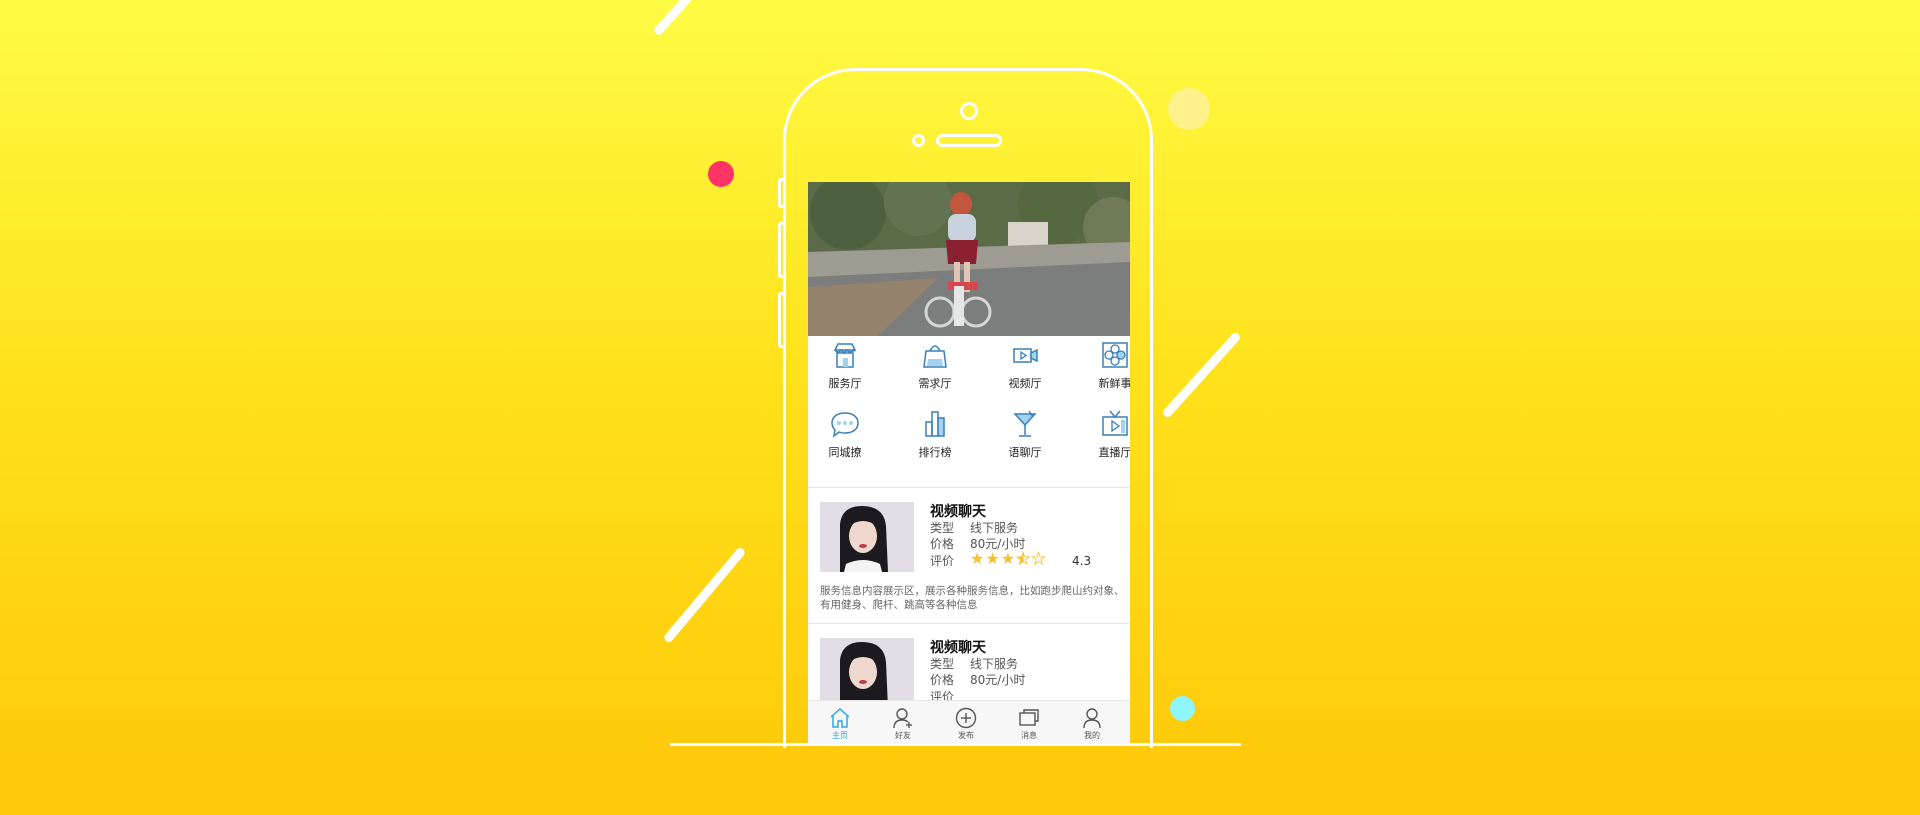 The image size is (1920, 815). I want to click on grid-label: 视频厅, so click(1025, 383).